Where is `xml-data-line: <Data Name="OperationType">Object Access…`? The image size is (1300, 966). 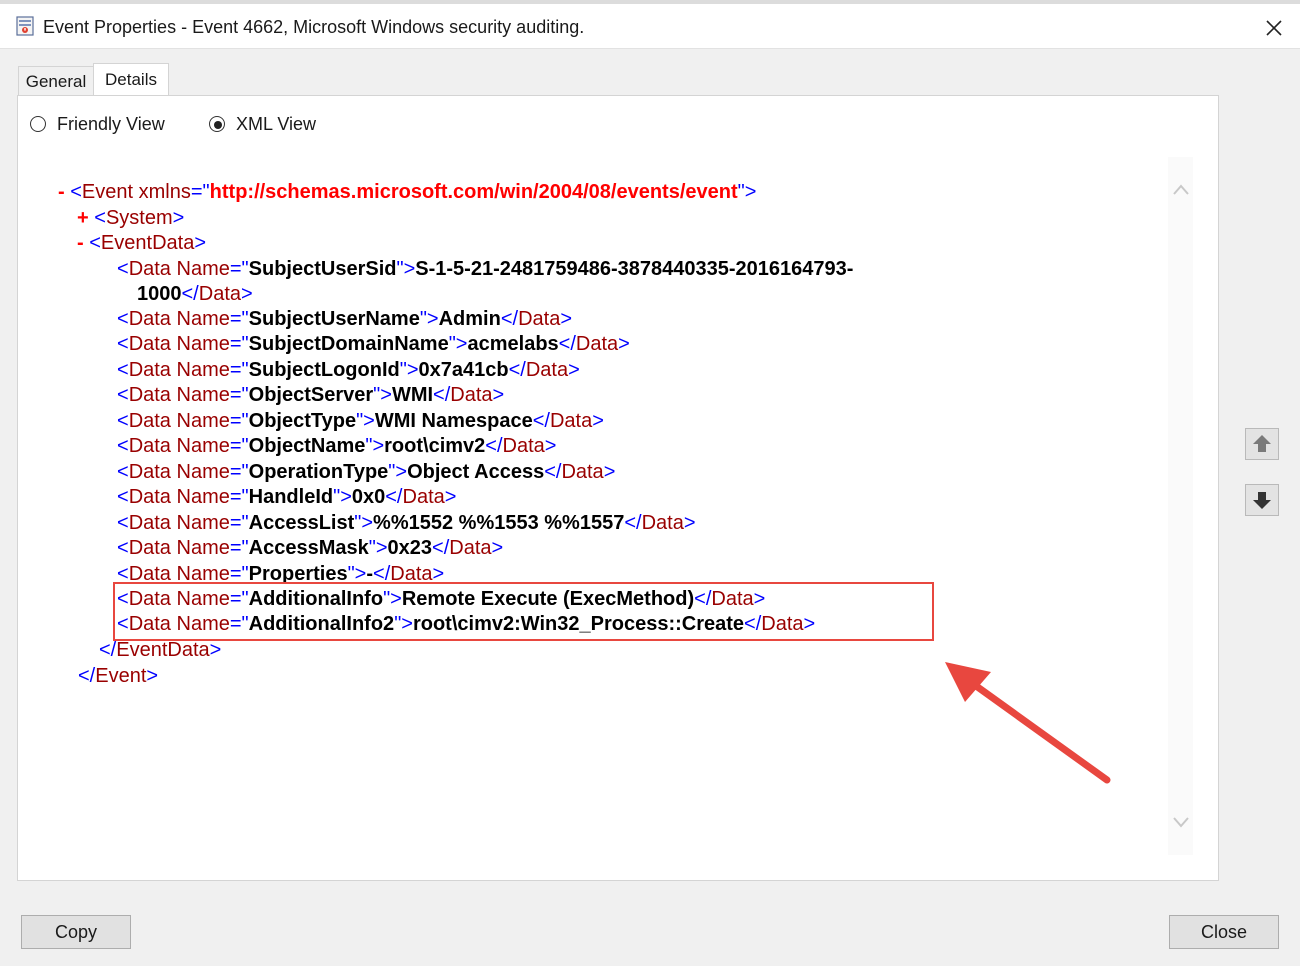 xml-data-line: <Data Name="OperationType">Object Access… is located at coordinates (366, 472).